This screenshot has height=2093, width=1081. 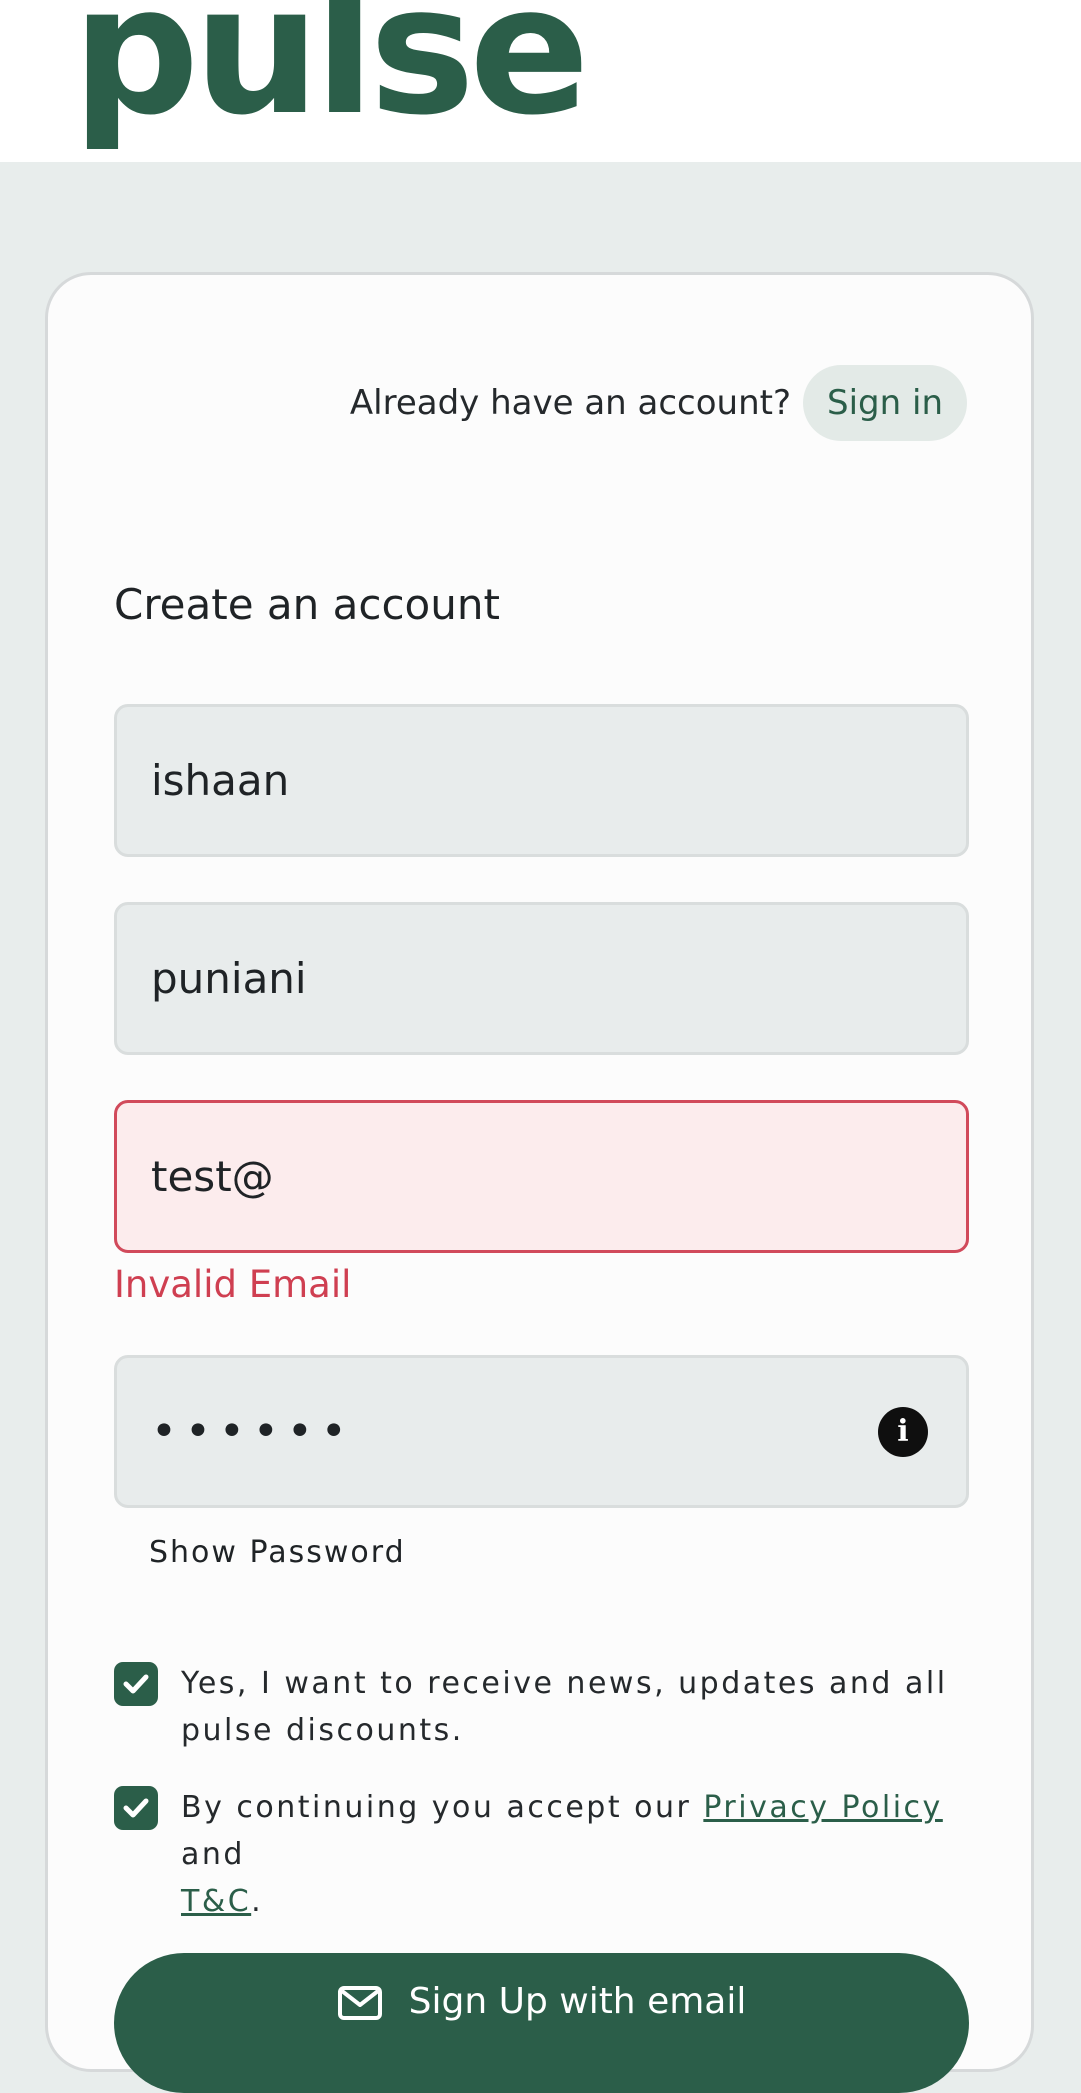 I want to click on first-name-field-wrapper, so click(x=541, y=780).